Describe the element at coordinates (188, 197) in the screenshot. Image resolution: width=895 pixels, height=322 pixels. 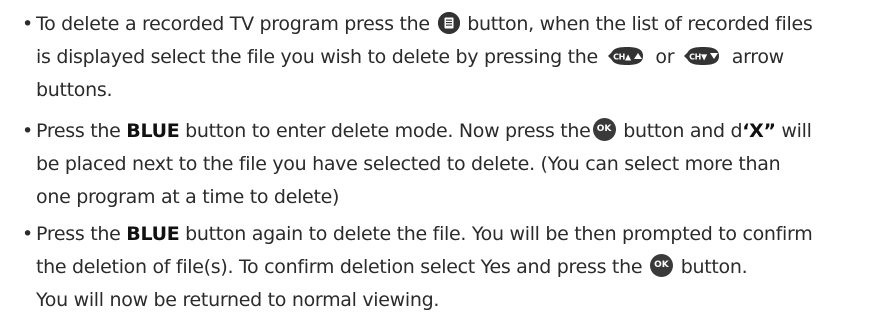
I see `text-line: one program at a time to delete)` at that location.